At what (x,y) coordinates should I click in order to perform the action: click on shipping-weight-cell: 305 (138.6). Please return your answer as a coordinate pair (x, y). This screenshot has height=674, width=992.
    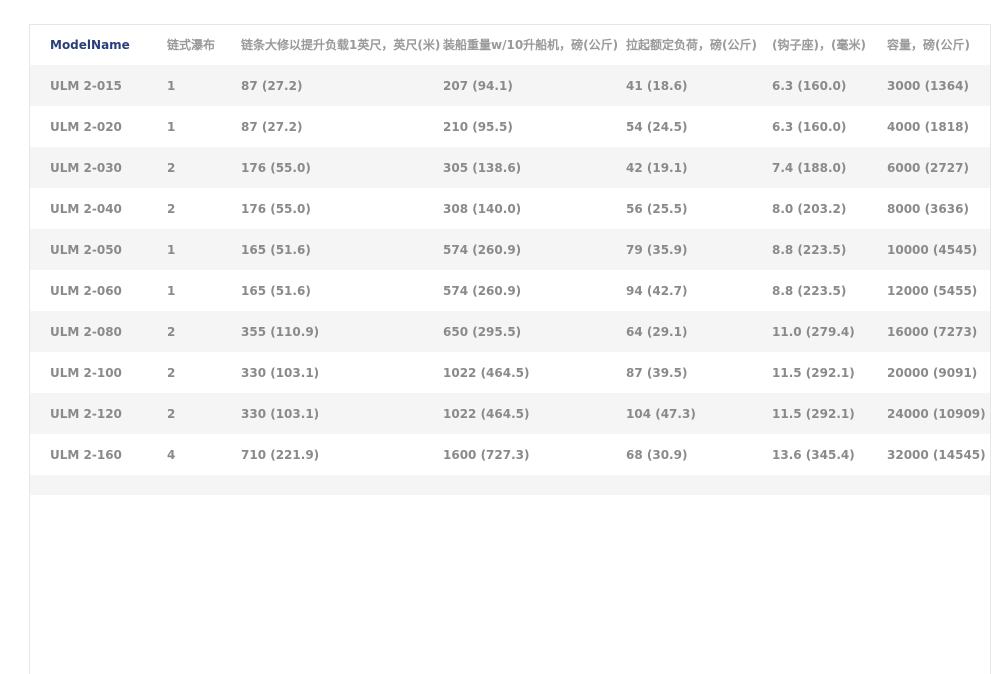
    Looking at the image, I should click on (482, 168).